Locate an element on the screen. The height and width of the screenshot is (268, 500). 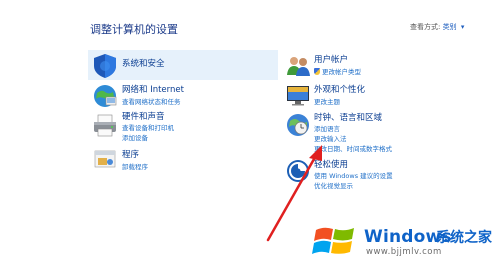
watermark-brand-cn: 系统之家 is located at coordinates (464, 238).